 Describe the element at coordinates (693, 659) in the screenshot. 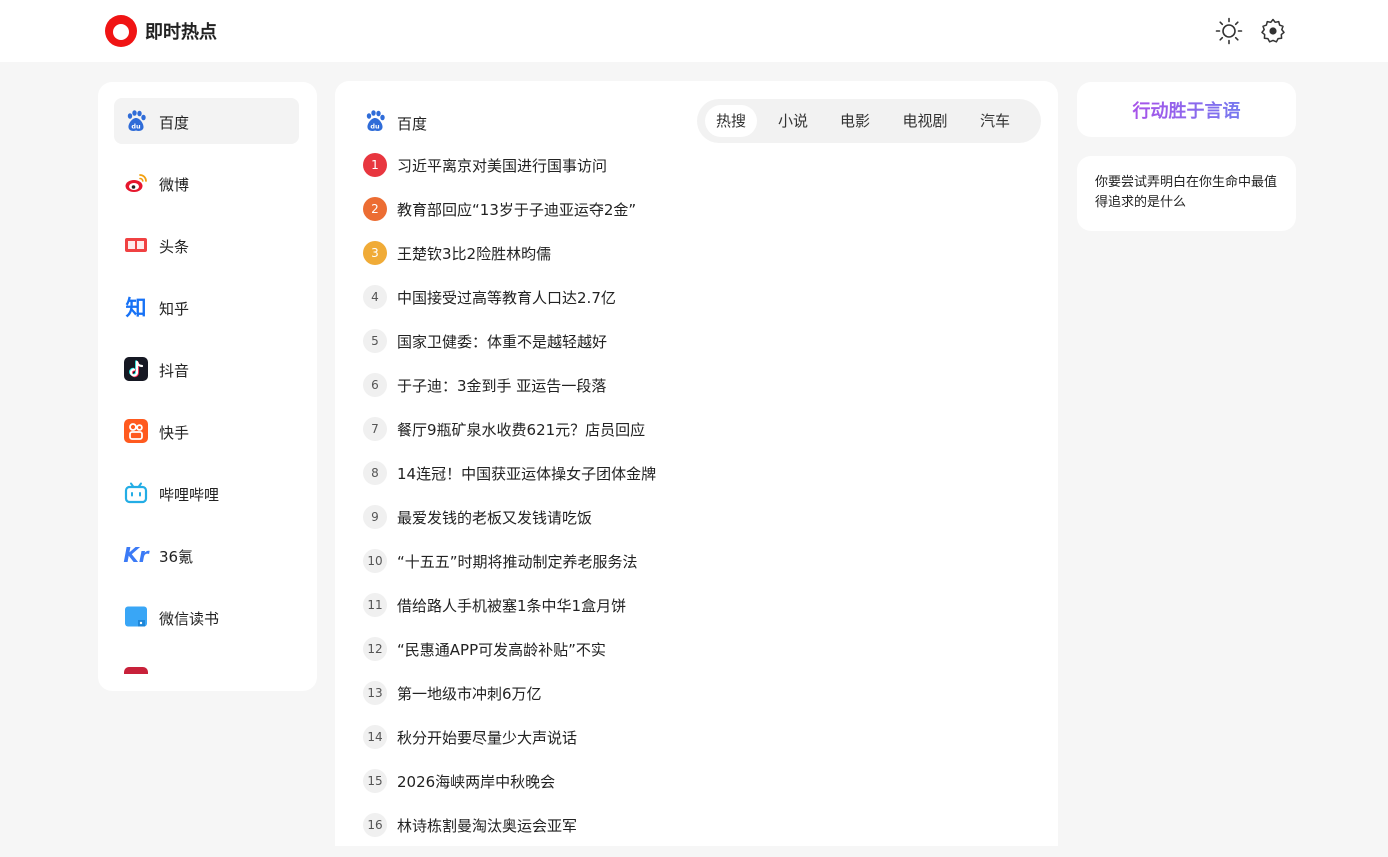

I see `list-item: 12 “民惠通APP可发高龄补贴”不实` at that location.